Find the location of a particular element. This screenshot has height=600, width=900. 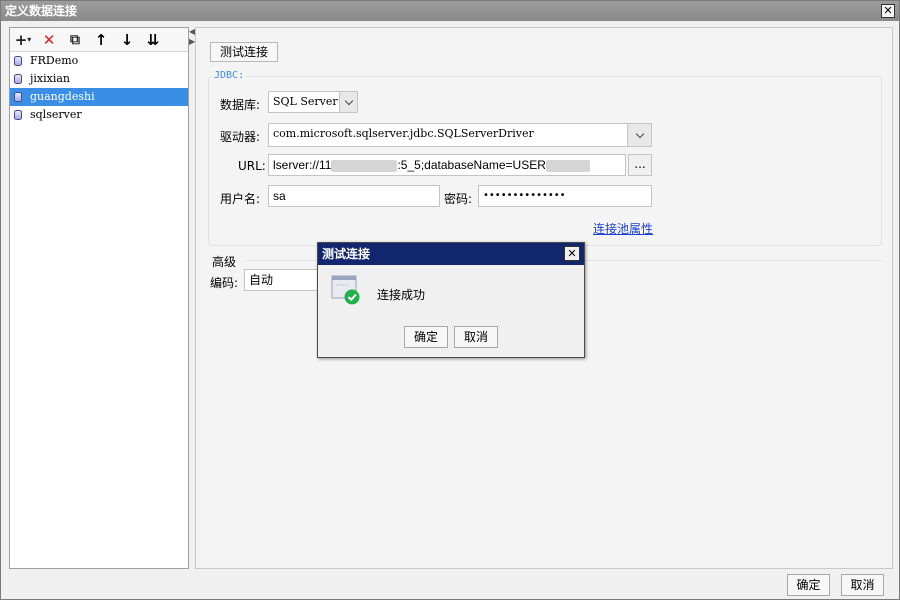

encoding-select: 自动 is located at coordinates (284, 280).